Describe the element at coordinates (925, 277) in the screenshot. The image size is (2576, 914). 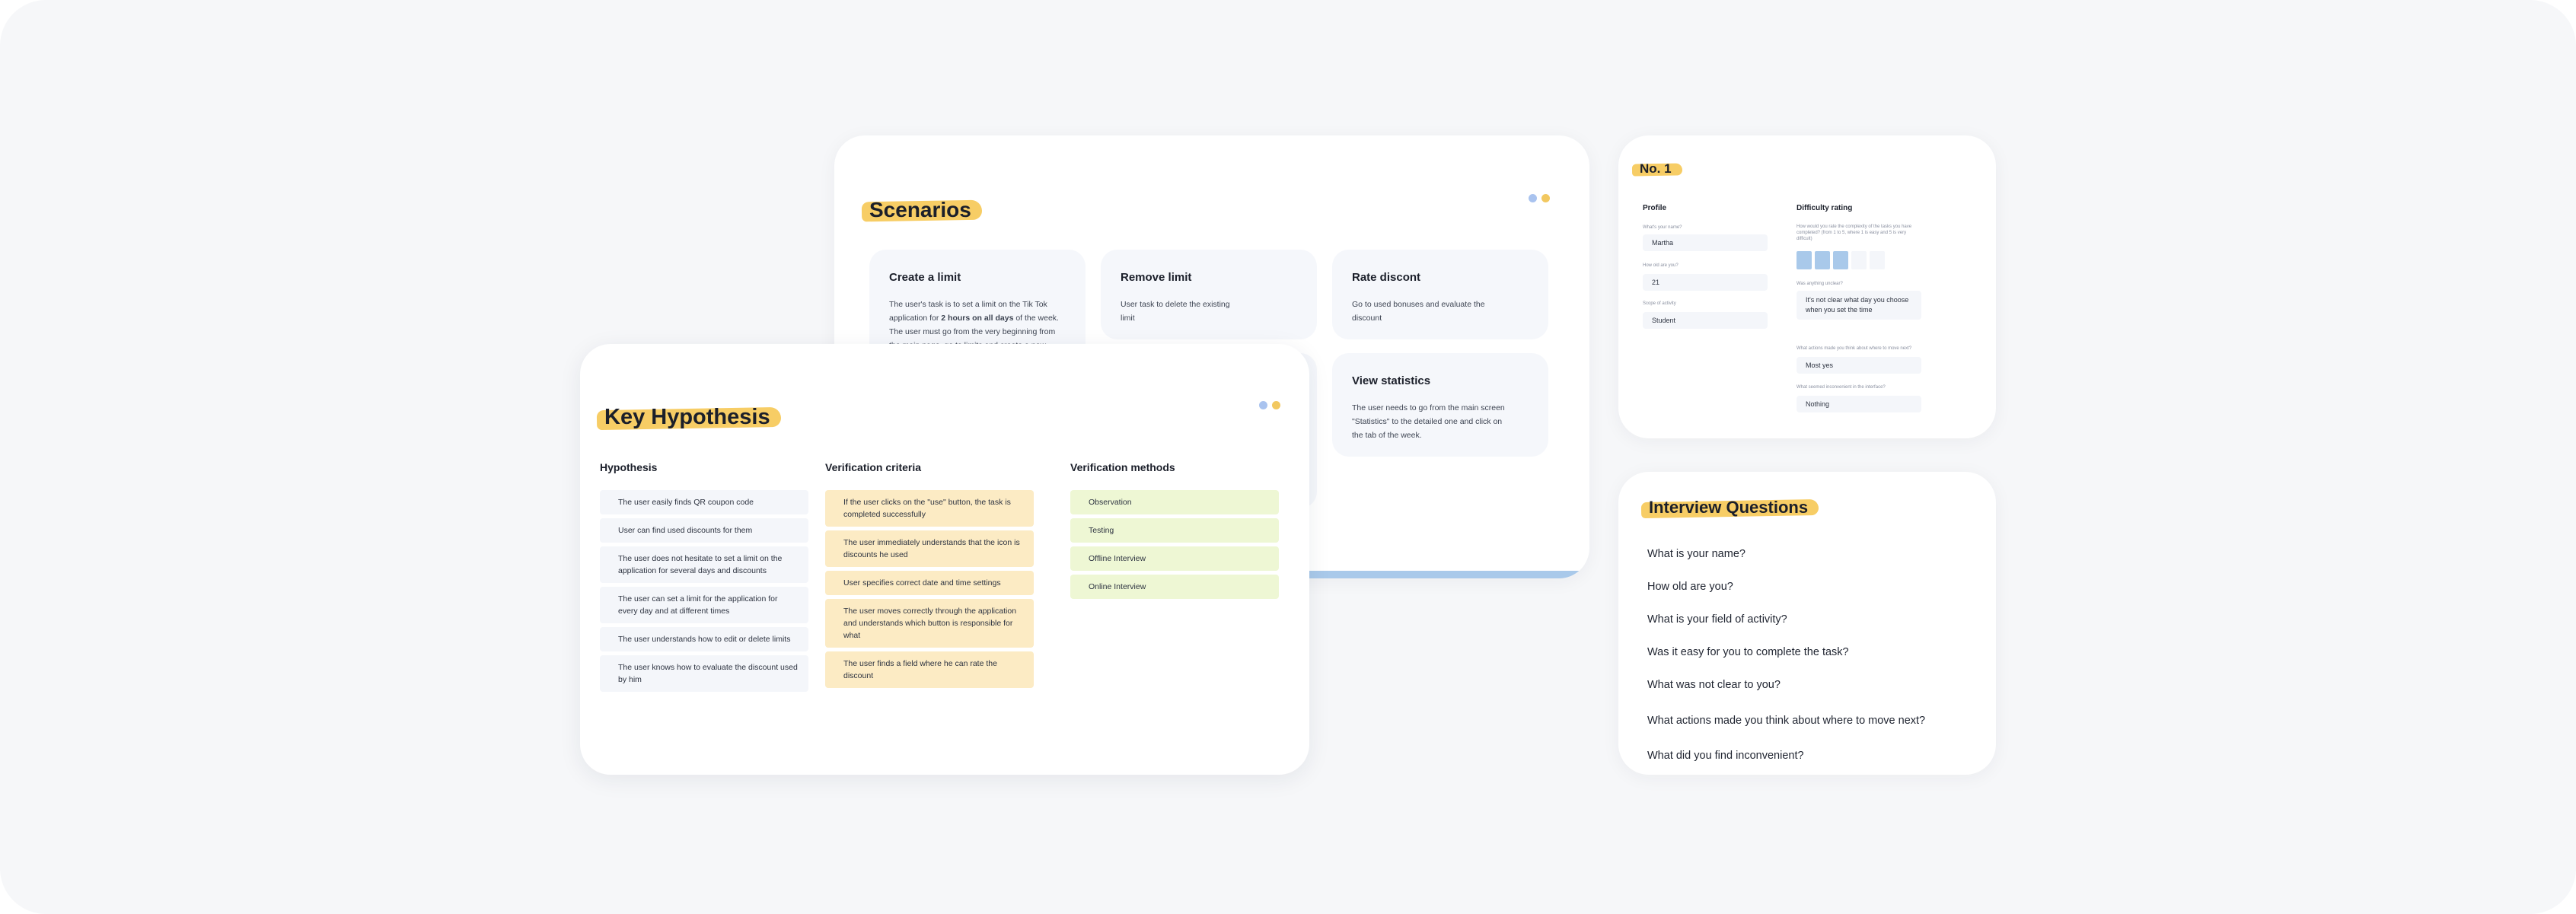
I see `scenario-title: Create a limit` at that location.